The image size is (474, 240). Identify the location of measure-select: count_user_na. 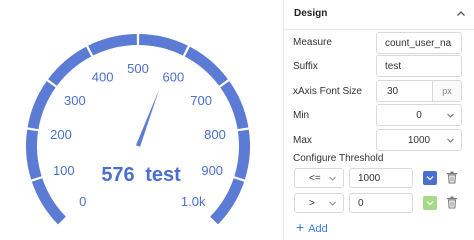
(419, 43).